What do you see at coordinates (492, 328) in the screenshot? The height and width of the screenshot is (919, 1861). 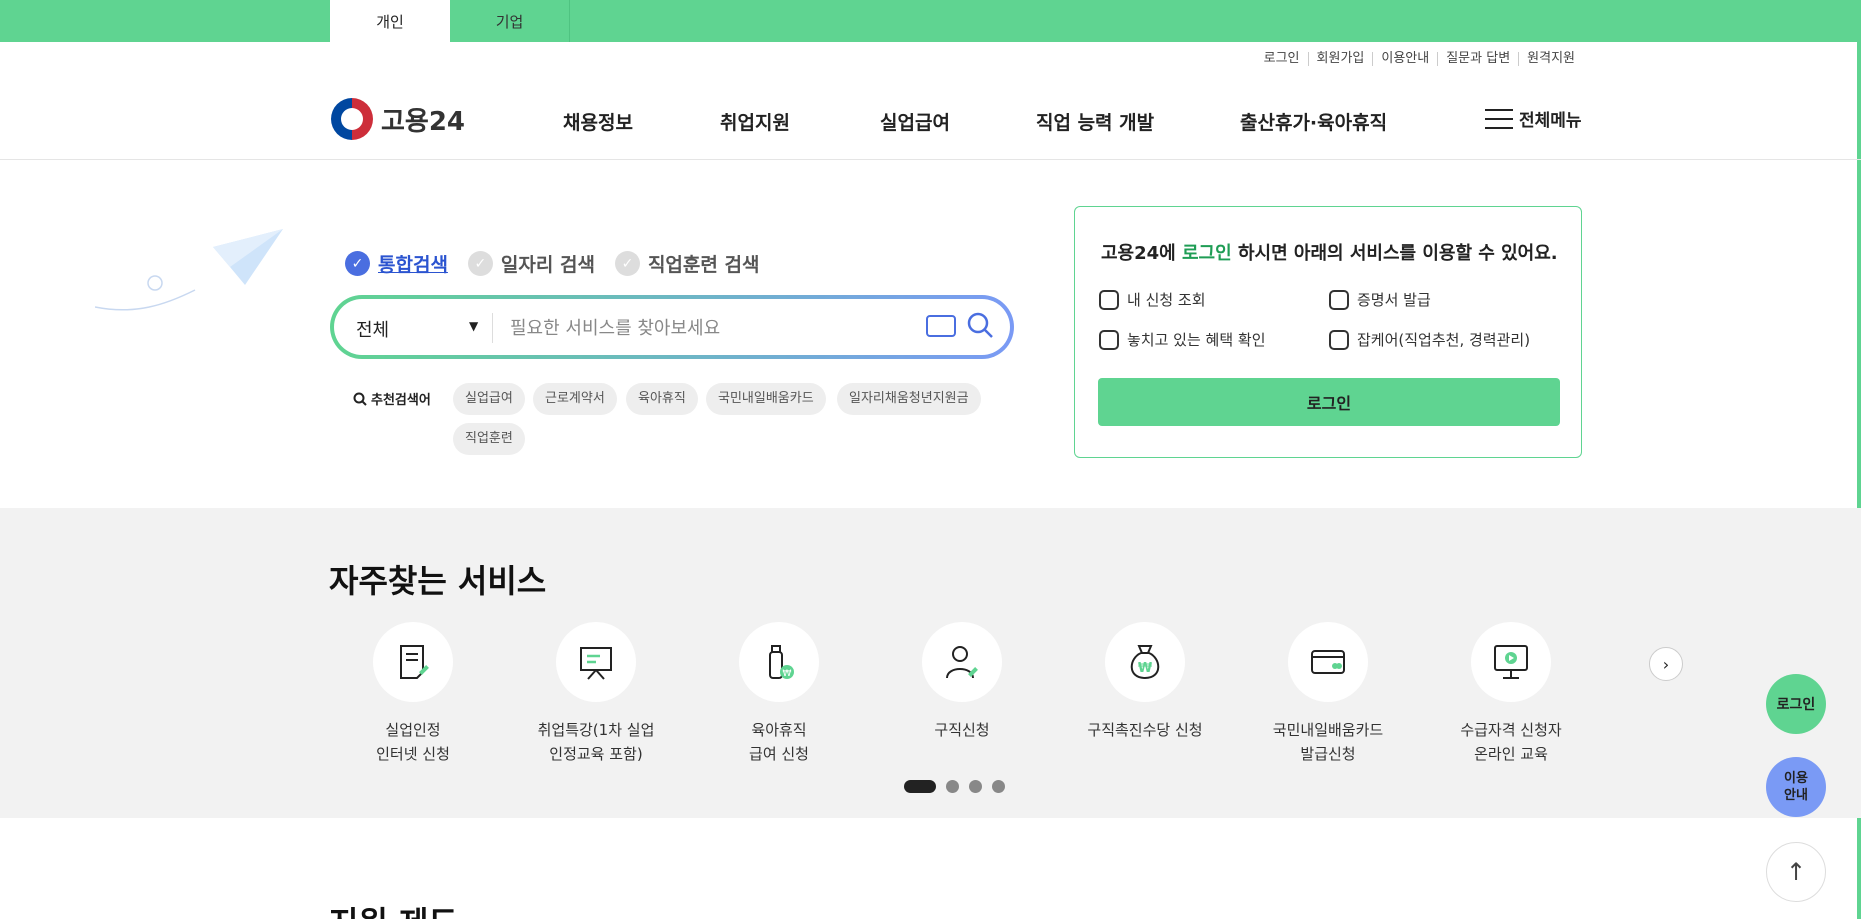 I see `divider` at bounding box center [492, 328].